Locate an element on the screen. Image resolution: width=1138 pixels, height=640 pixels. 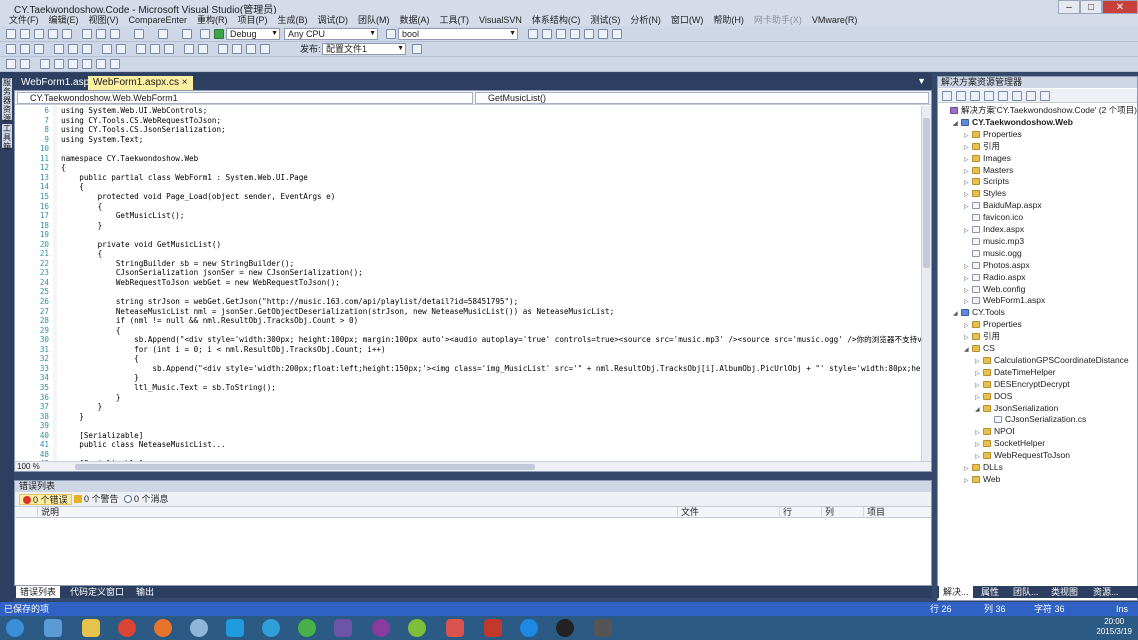
tree-node: ◢ JsonSerialization is located at coordinates (1016, 408).